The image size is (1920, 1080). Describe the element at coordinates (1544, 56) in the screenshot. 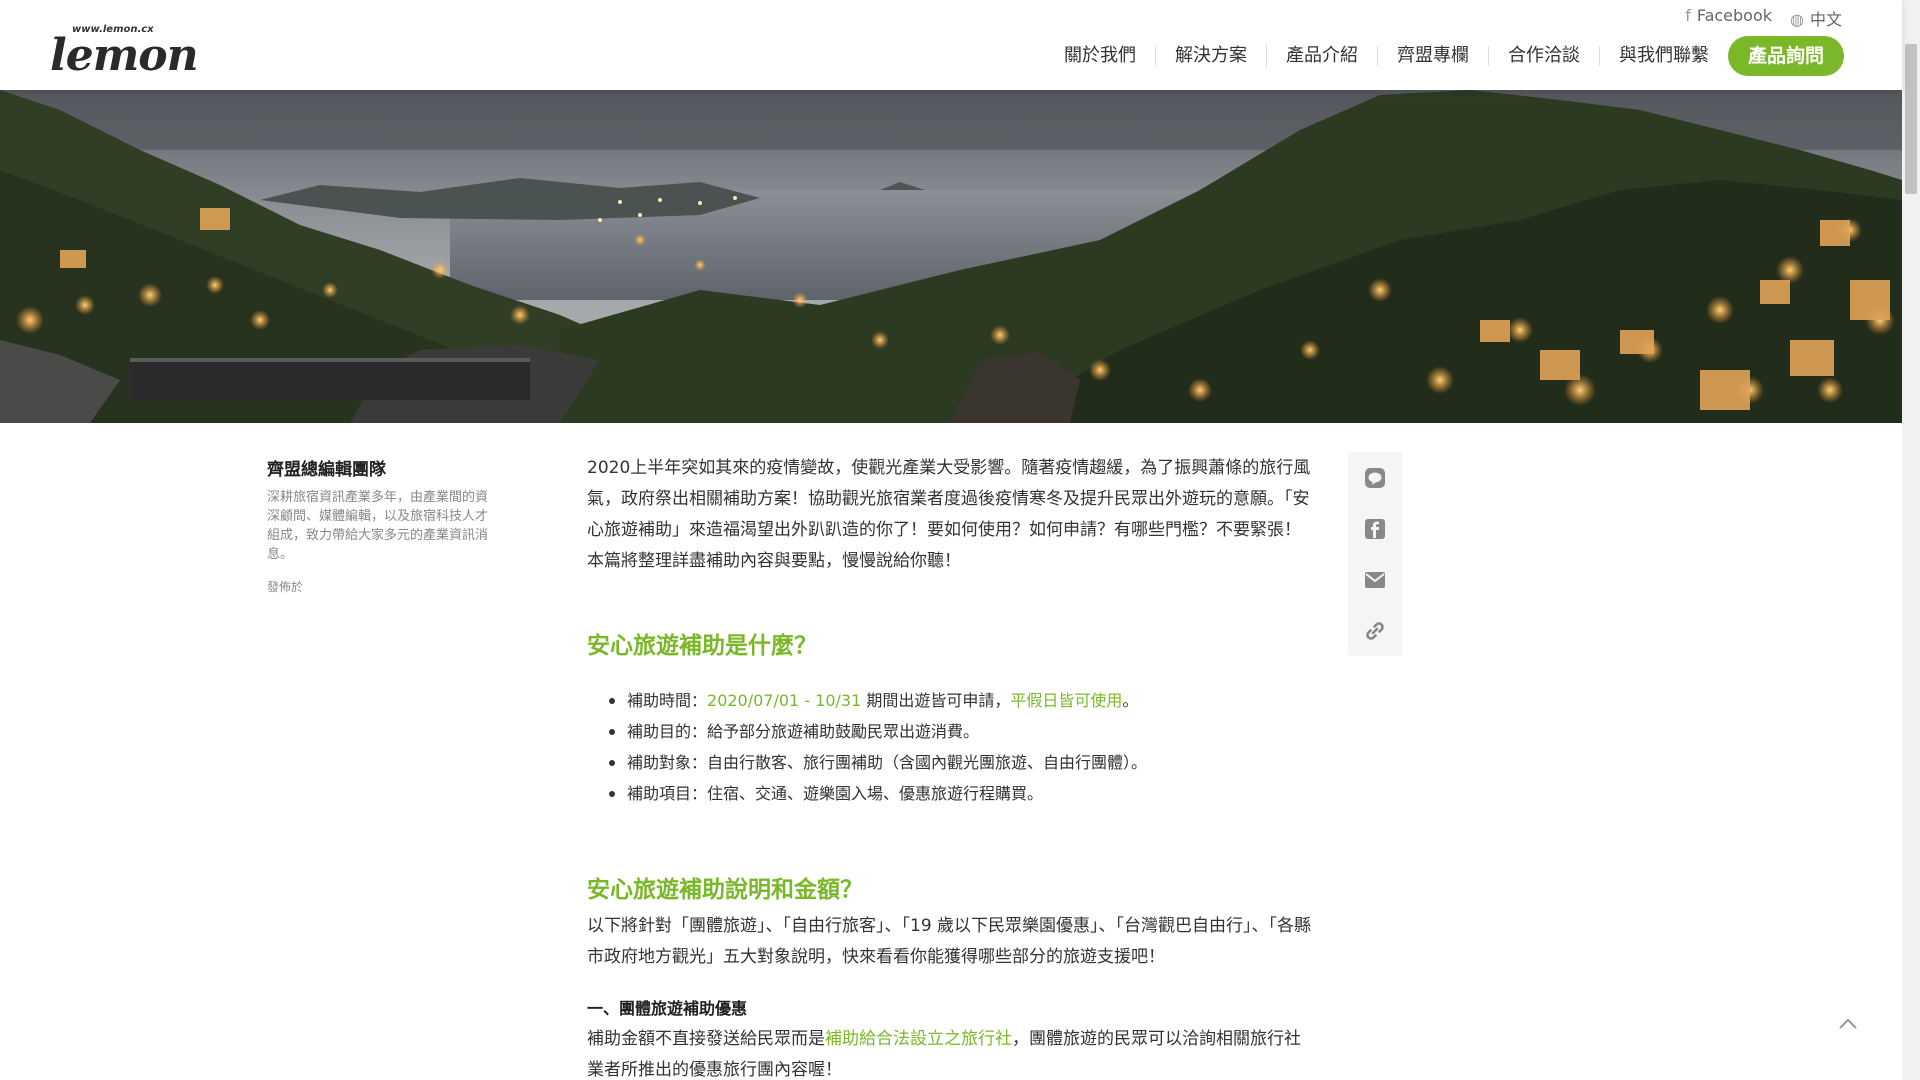

I see `nav-partnership: 合作洽談` at that location.